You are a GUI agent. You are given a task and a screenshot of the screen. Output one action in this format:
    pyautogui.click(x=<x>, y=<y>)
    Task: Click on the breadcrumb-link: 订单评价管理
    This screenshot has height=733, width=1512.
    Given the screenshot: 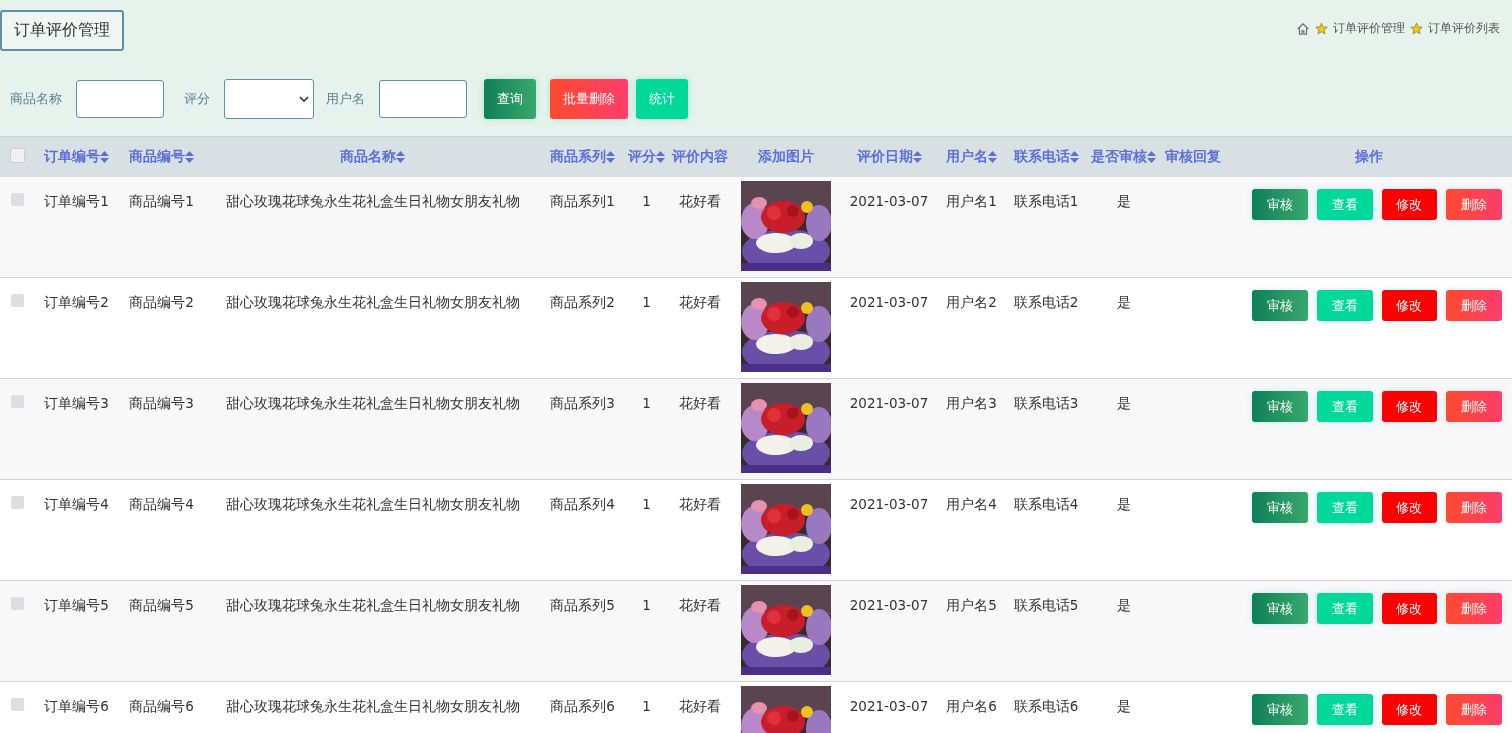 What is the action you would take?
    pyautogui.click(x=1369, y=28)
    